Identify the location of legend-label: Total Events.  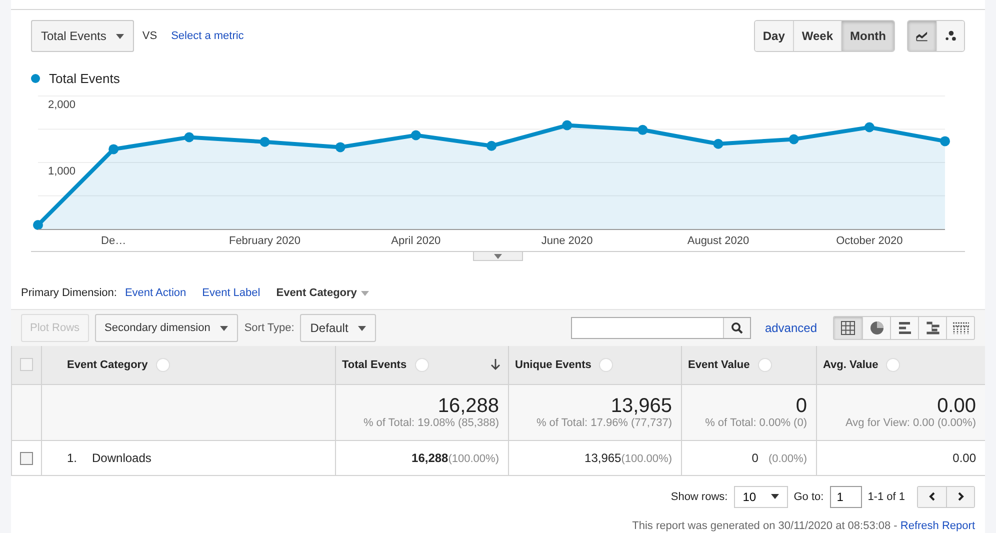
(84, 78).